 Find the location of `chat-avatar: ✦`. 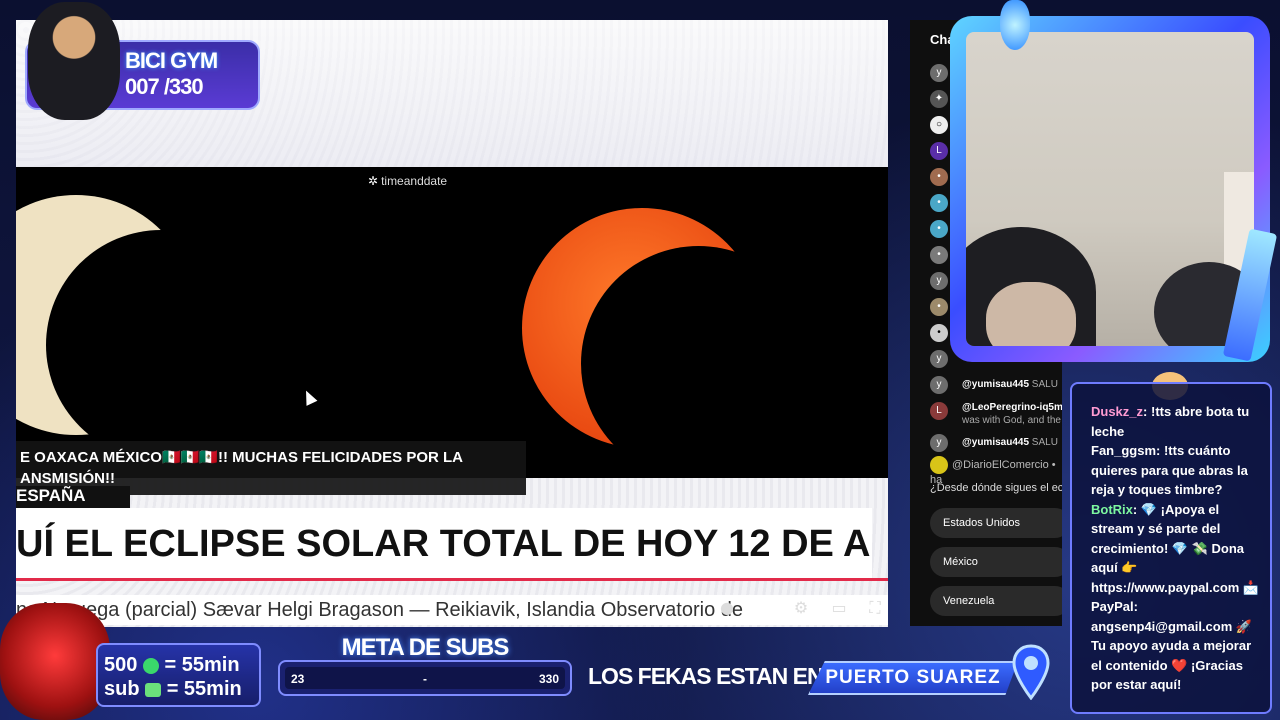

chat-avatar: ✦ is located at coordinates (939, 99).